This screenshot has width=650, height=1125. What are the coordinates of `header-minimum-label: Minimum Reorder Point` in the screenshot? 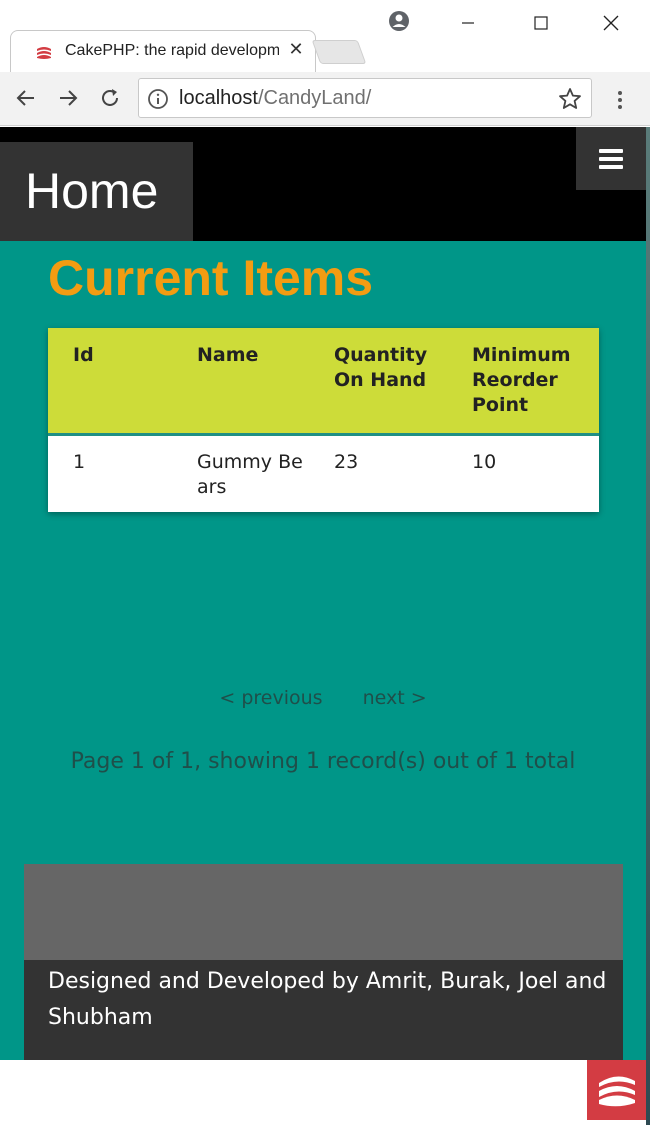 It's located at (521, 380).